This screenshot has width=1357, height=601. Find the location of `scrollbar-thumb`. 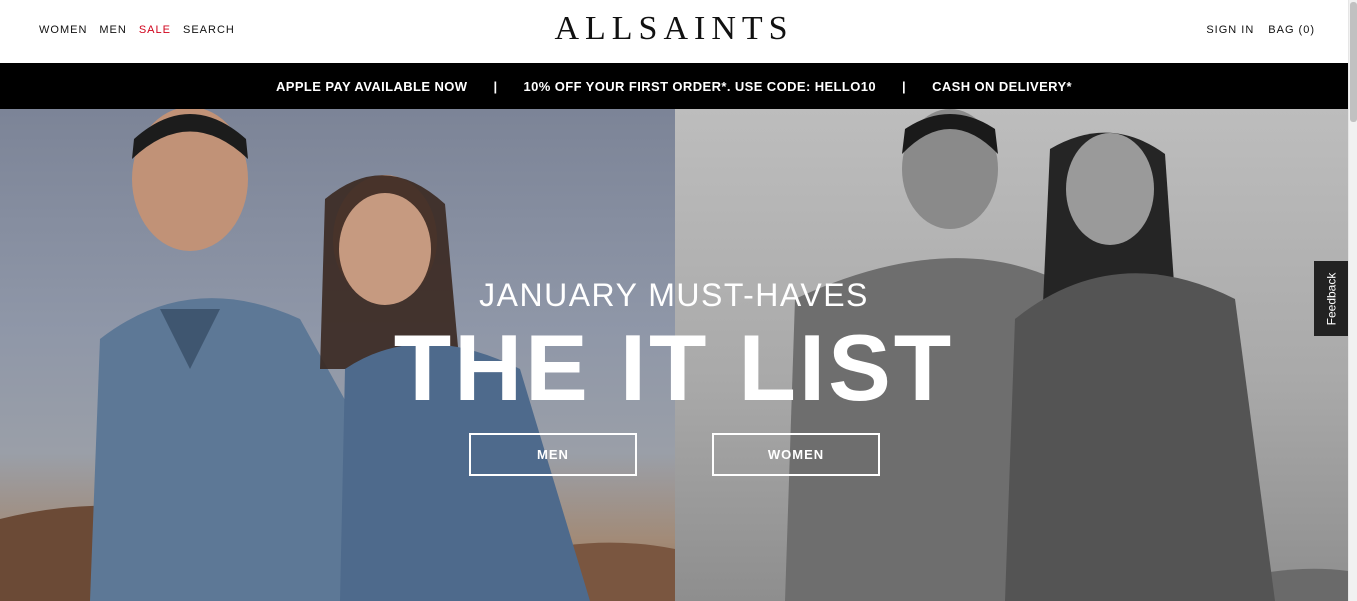

scrollbar-thumb is located at coordinates (1353, 62).